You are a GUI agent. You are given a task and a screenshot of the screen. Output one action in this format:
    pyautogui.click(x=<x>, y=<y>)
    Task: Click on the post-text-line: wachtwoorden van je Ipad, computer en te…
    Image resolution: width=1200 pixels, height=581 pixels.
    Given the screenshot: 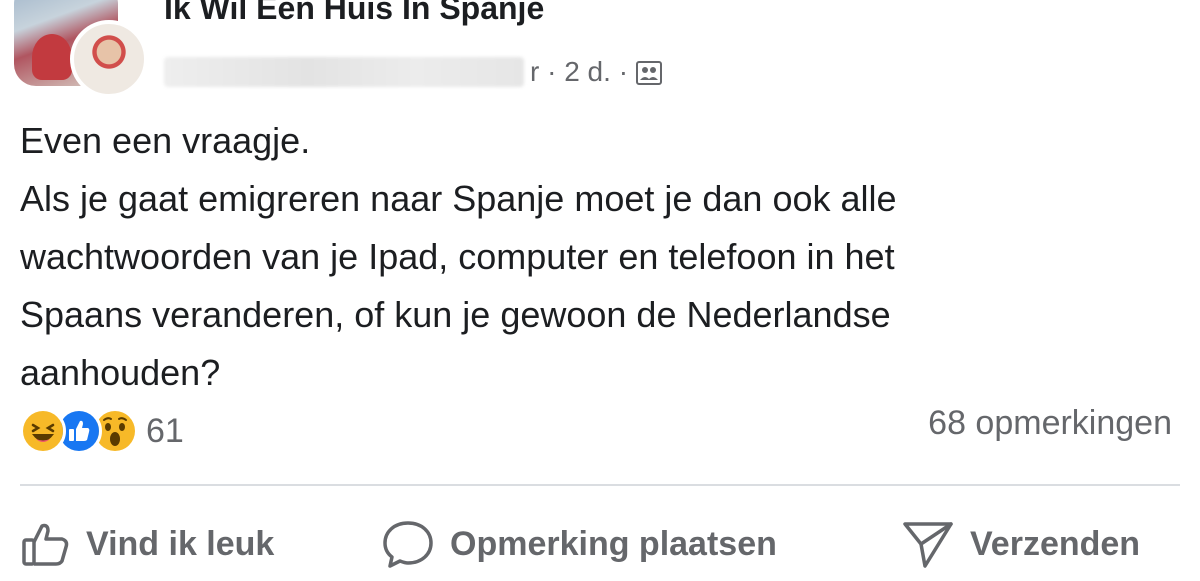 What is the action you would take?
    pyautogui.click(x=457, y=256)
    